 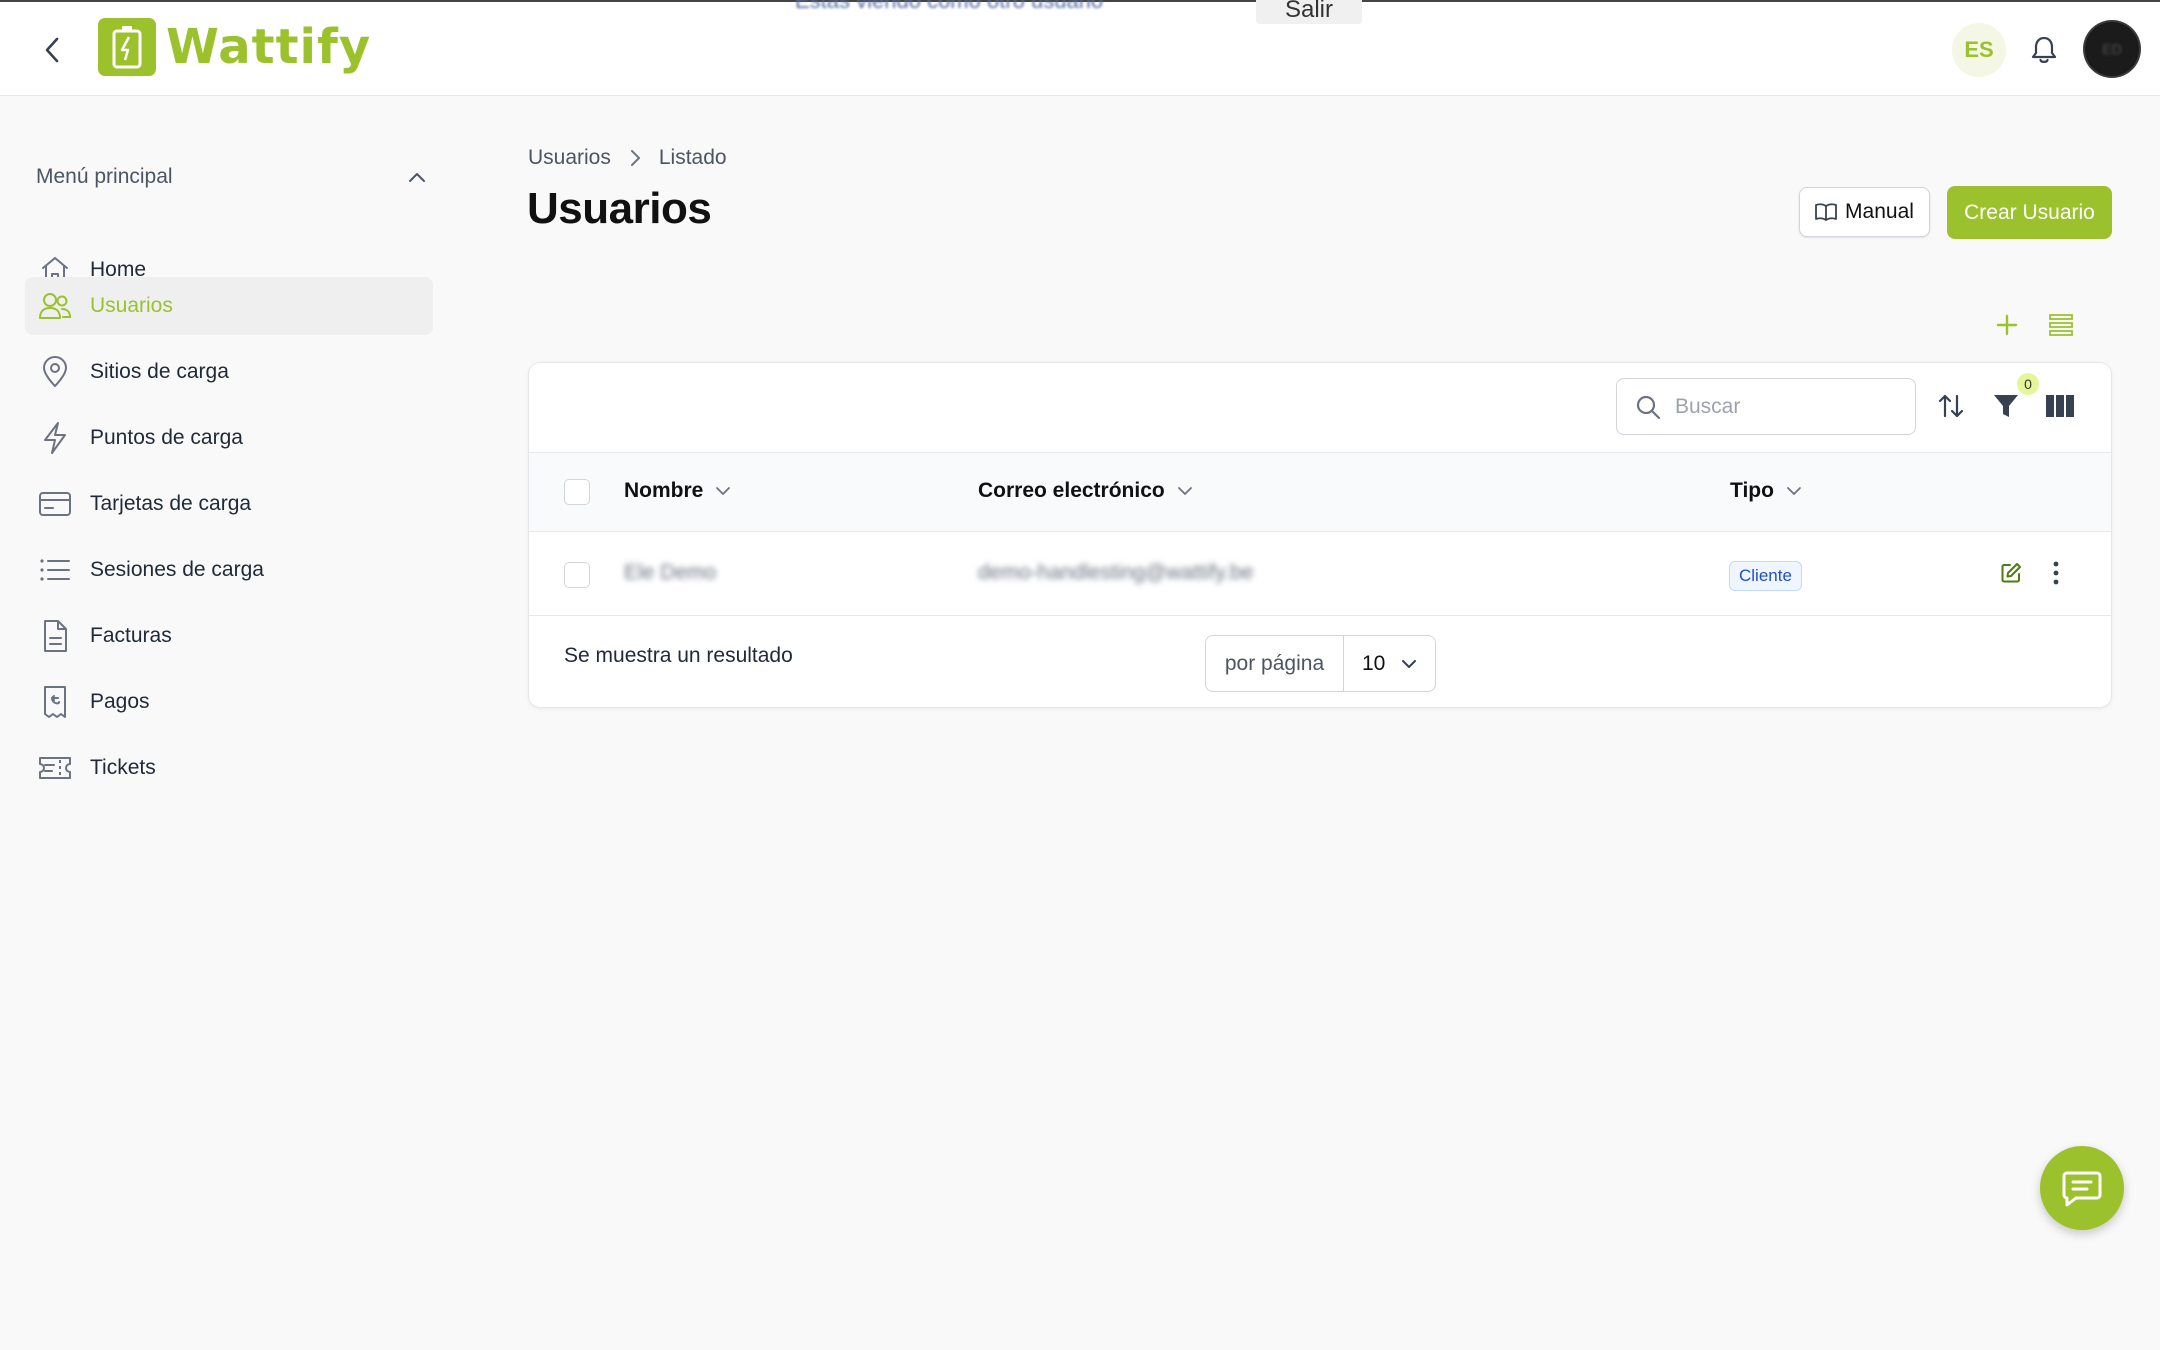 I want to click on sidebar-item-invoices: Facturas, so click(x=229, y=636).